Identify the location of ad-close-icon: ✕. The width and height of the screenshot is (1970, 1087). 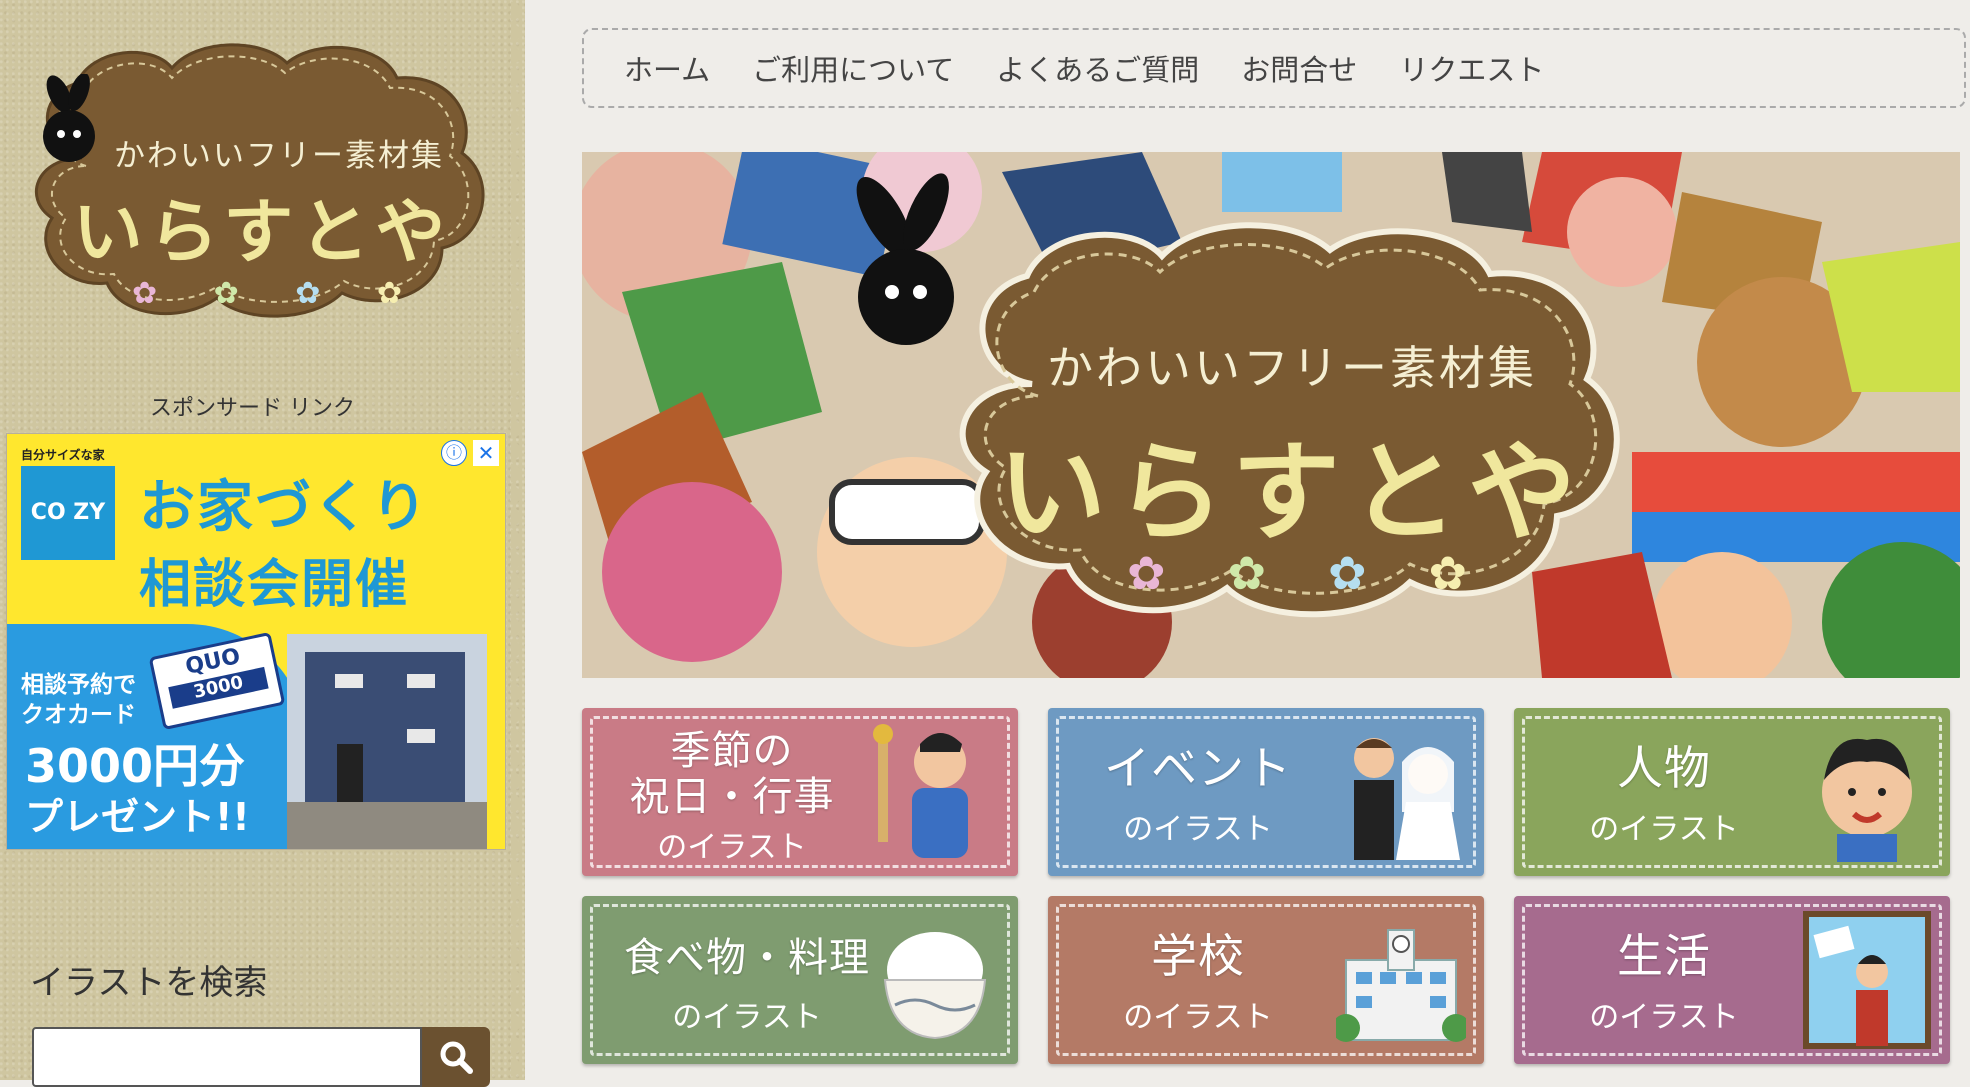
(486, 453).